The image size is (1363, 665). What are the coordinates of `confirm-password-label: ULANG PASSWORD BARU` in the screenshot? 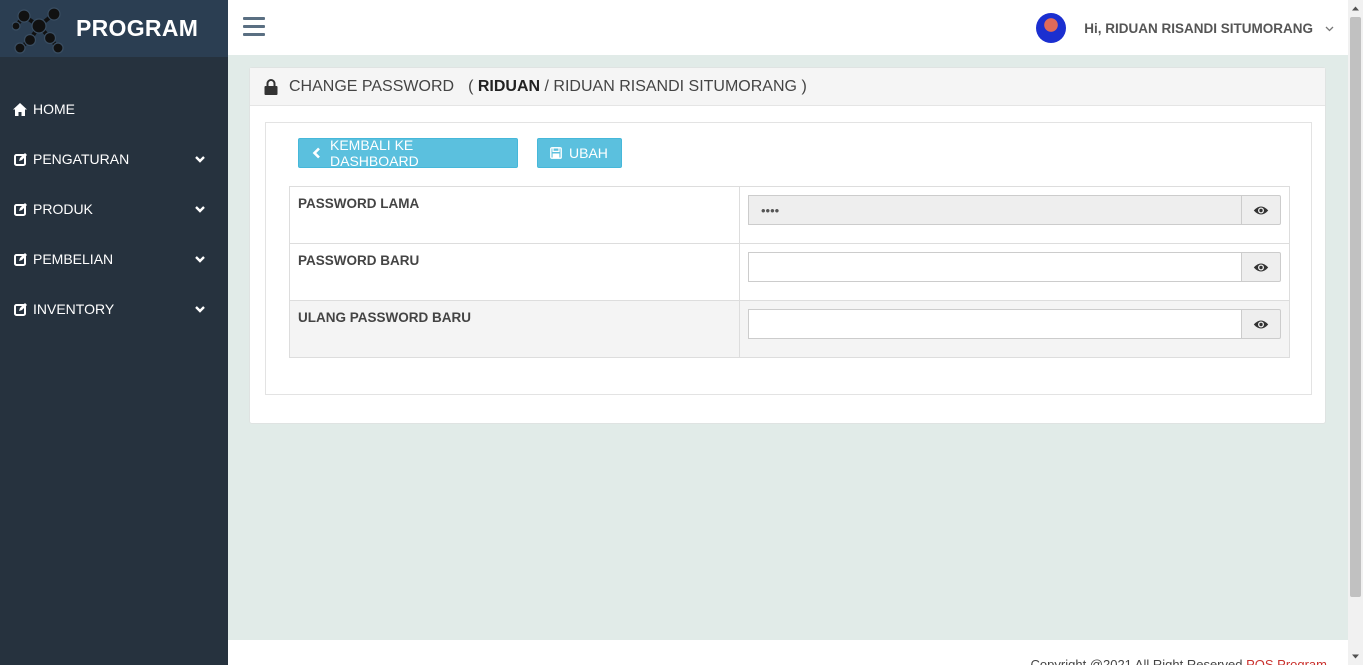 It's located at (514, 329).